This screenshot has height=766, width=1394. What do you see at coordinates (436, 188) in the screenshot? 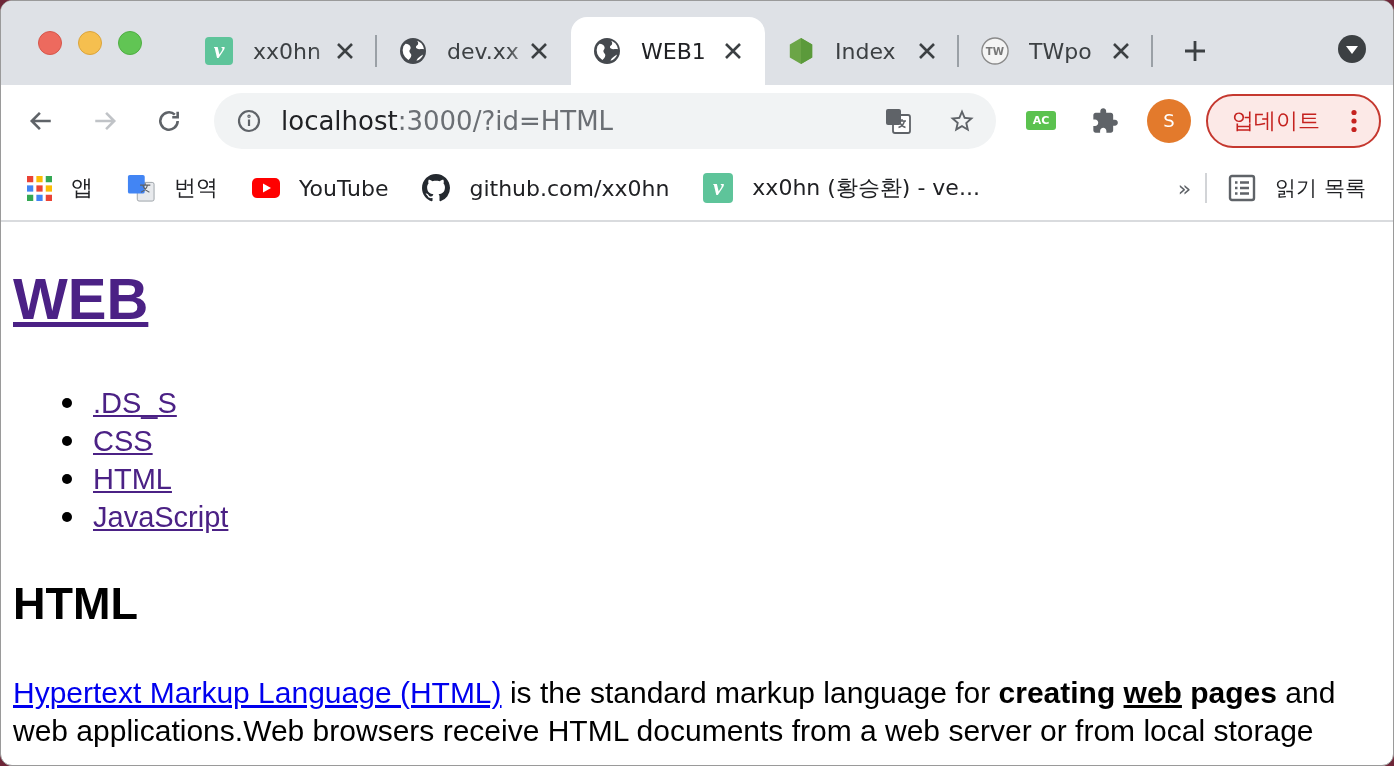
I see `cat-icon` at bounding box center [436, 188].